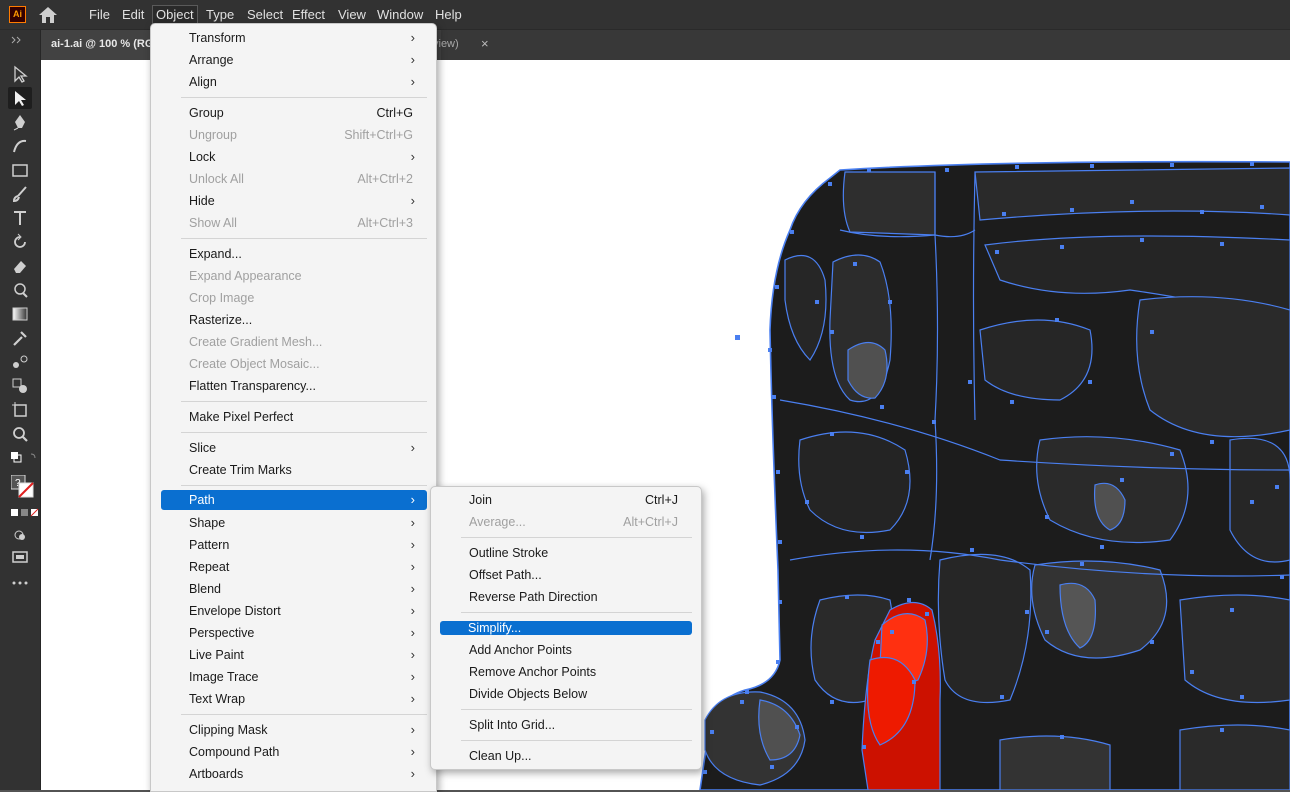 The width and height of the screenshot is (1290, 792). What do you see at coordinates (23, 512) in the screenshot?
I see `color-mode-icons` at bounding box center [23, 512].